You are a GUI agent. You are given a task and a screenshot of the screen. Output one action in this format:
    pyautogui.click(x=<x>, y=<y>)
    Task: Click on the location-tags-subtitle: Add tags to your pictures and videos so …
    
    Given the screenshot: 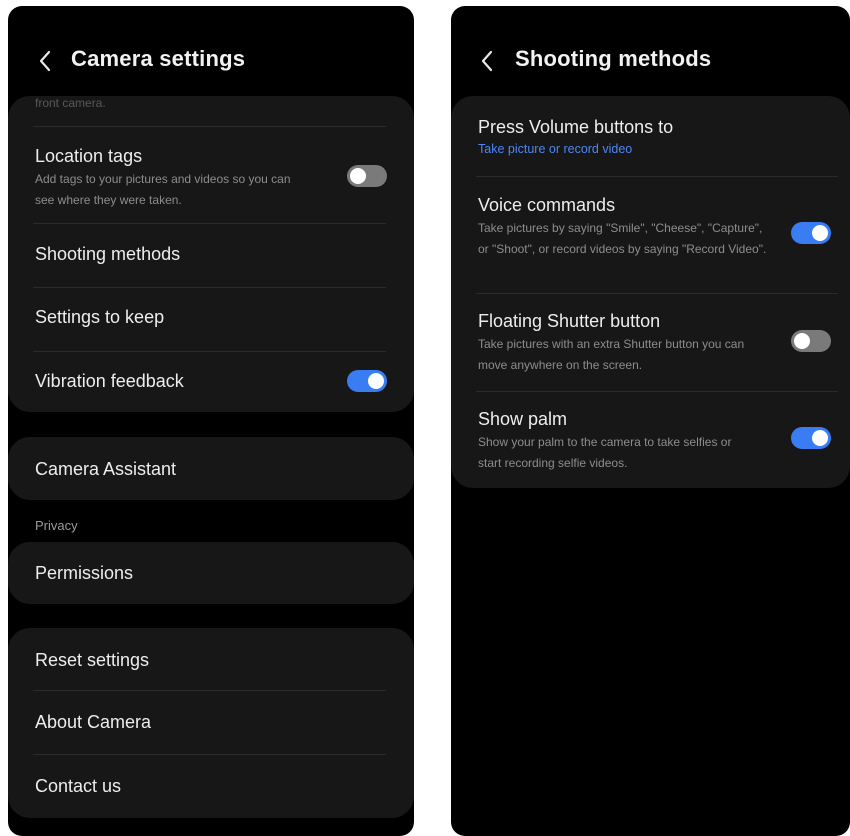 What is the action you would take?
    pyautogui.click(x=163, y=189)
    